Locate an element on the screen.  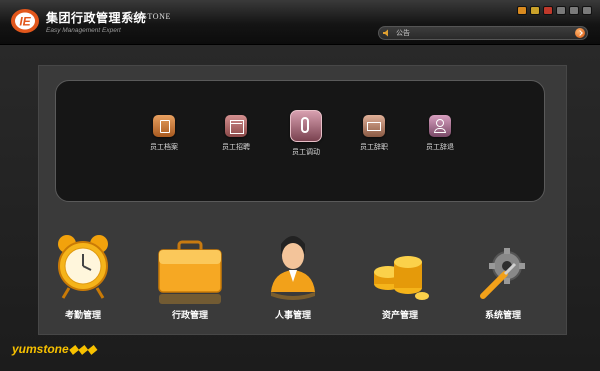
submenu-item-employee-recruit: 员工招聘 is located at coordinates (236, 133).